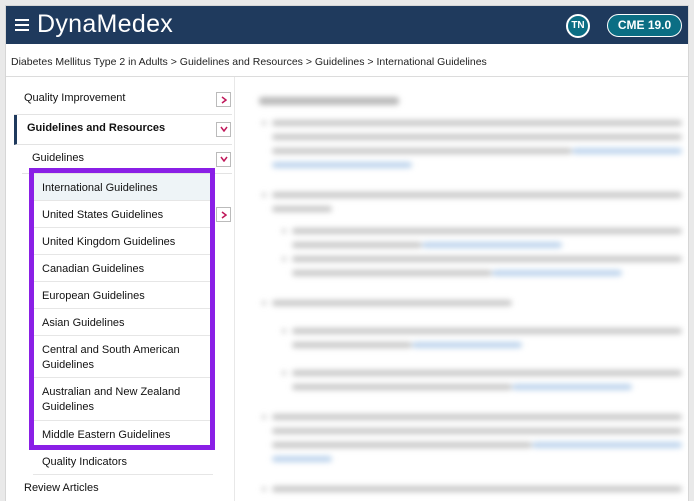 This screenshot has width=694, height=501. I want to click on content-divider, so click(234, 289).